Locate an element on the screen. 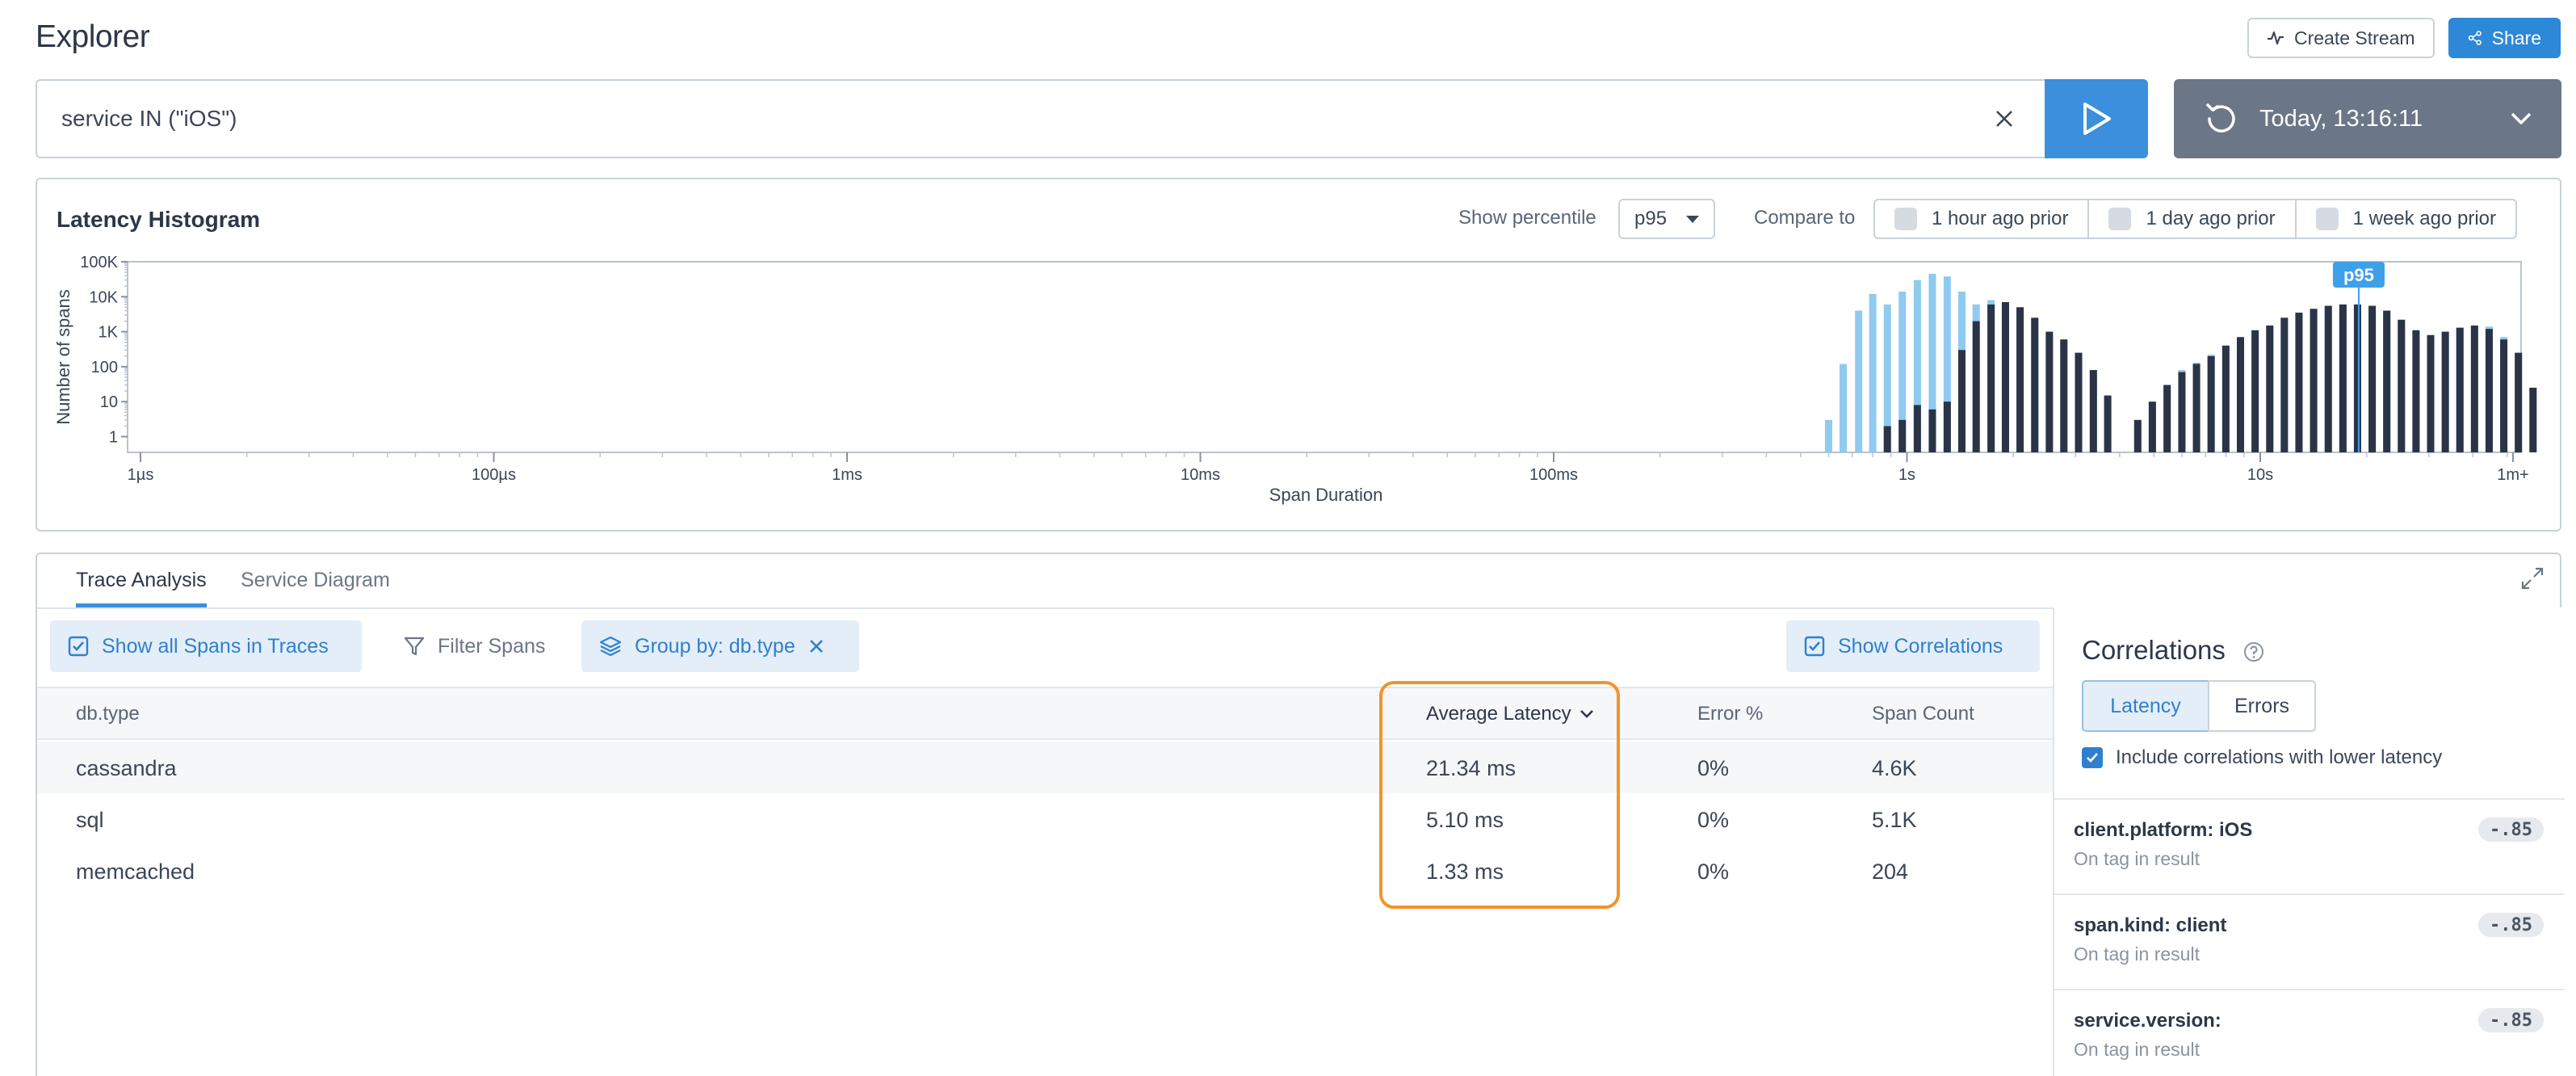  cell-average-latency: 5.10 ms is located at coordinates (1465, 820).